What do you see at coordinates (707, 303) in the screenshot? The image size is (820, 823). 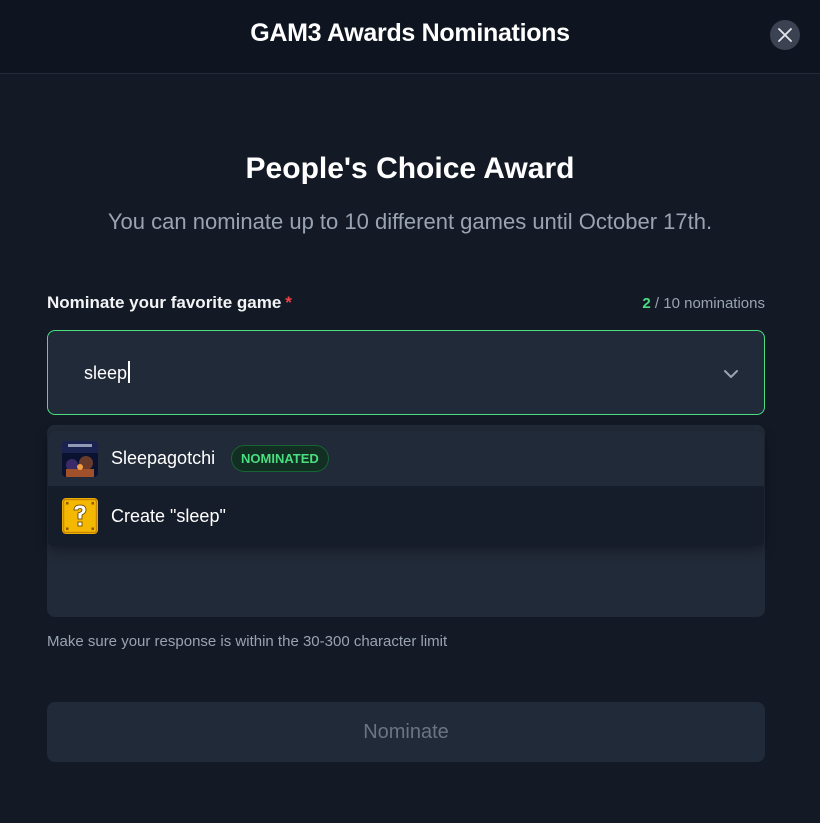 I see `nomination-limit: / 10 nominations` at bounding box center [707, 303].